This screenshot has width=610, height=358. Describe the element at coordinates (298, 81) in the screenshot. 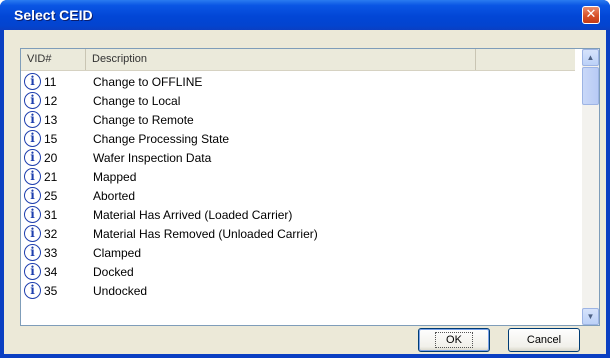

I see `list-item: i 11 Change to OFFLINE` at that location.